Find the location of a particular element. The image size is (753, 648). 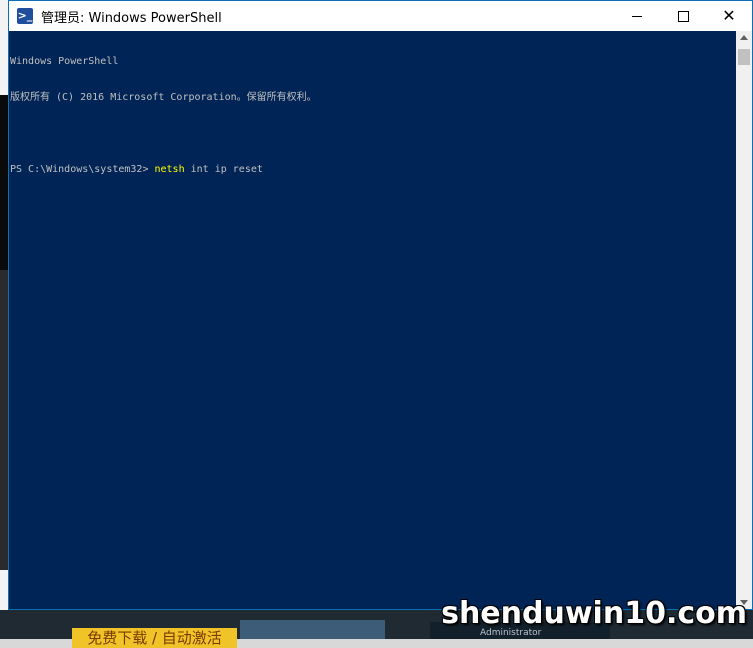

window-title: 管理员: Windows PowerShell is located at coordinates (131, 18).